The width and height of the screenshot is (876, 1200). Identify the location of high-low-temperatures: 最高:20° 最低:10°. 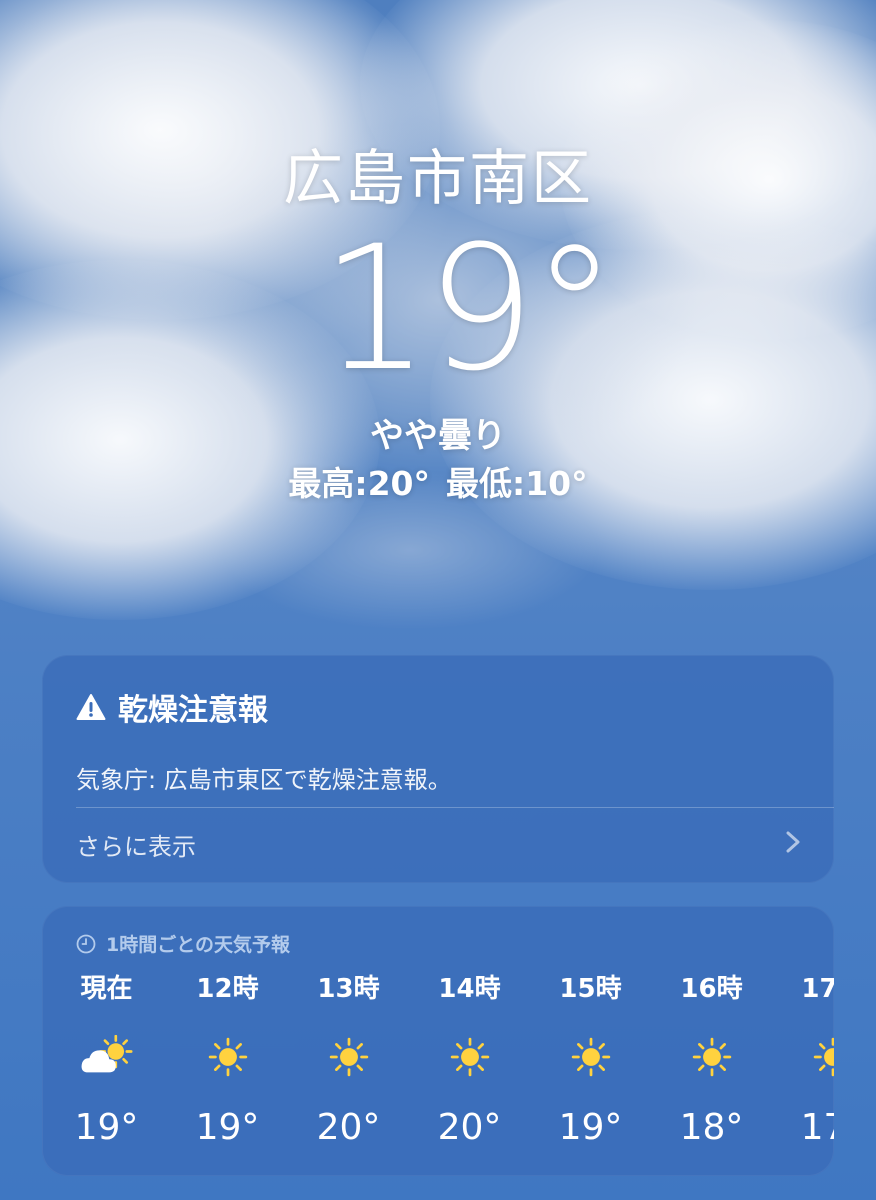
(438, 484).